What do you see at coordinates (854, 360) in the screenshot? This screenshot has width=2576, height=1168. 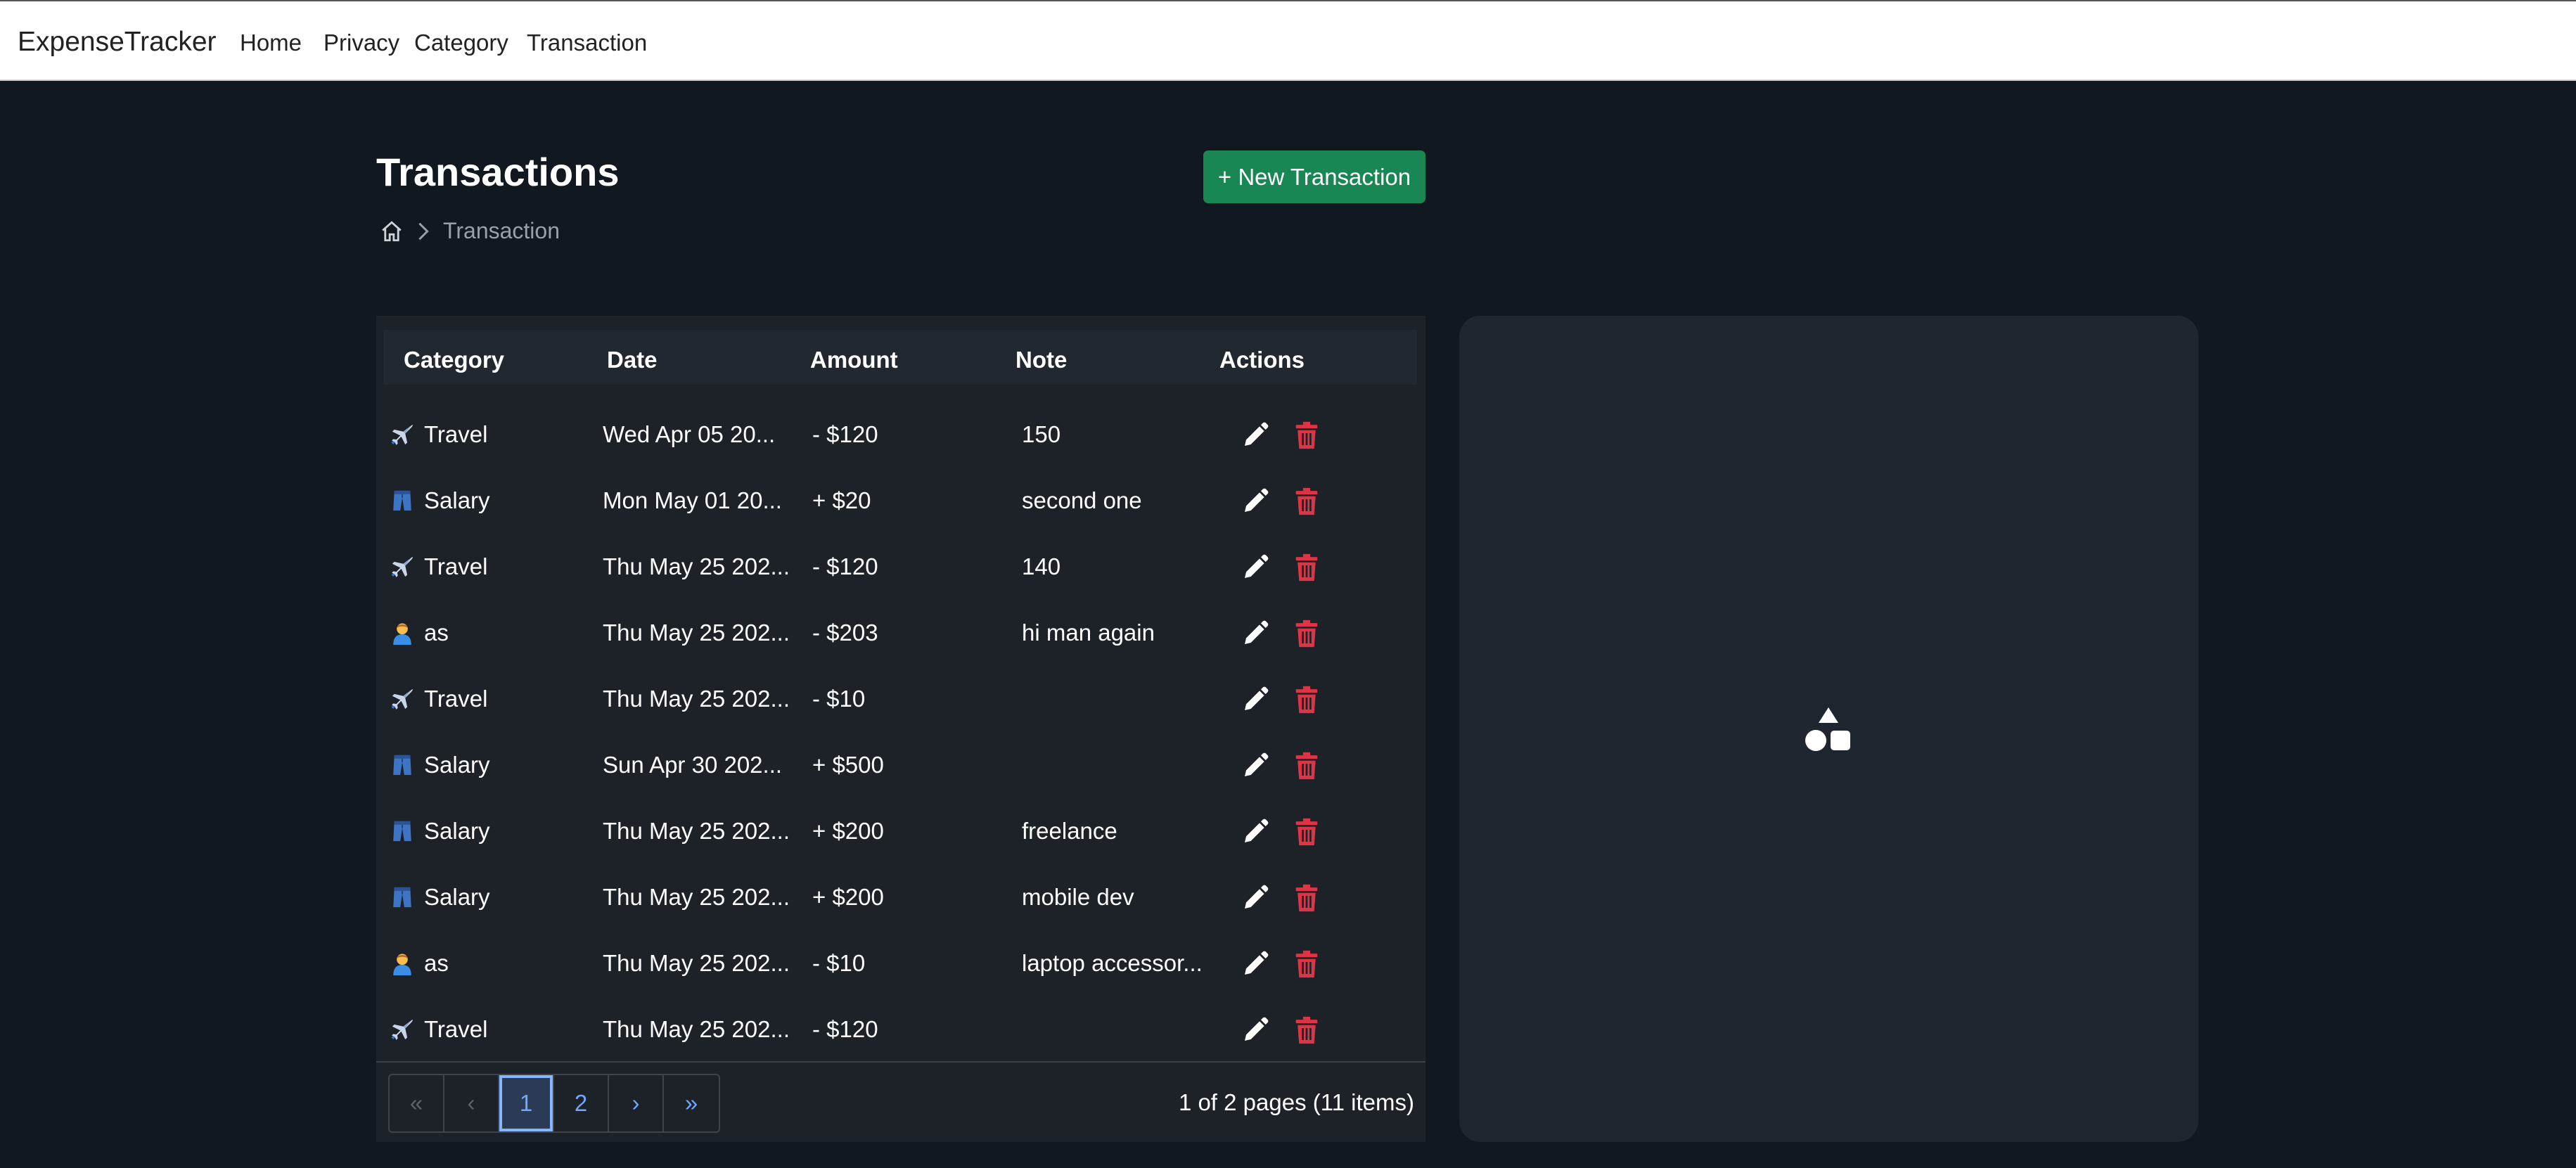 I see `column-header-amount: Amount` at bounding box center [854, 360].